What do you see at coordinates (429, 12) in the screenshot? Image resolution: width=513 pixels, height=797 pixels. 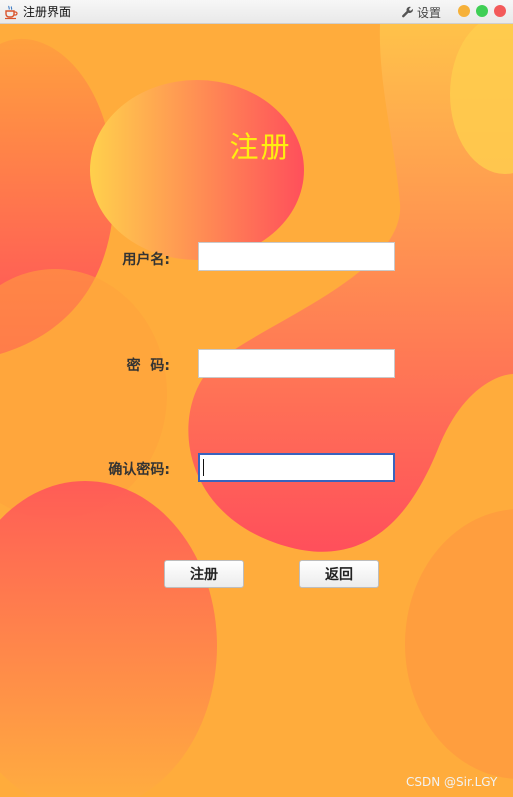 I see `settings-label: 设置` at bounding box center [429, 12].